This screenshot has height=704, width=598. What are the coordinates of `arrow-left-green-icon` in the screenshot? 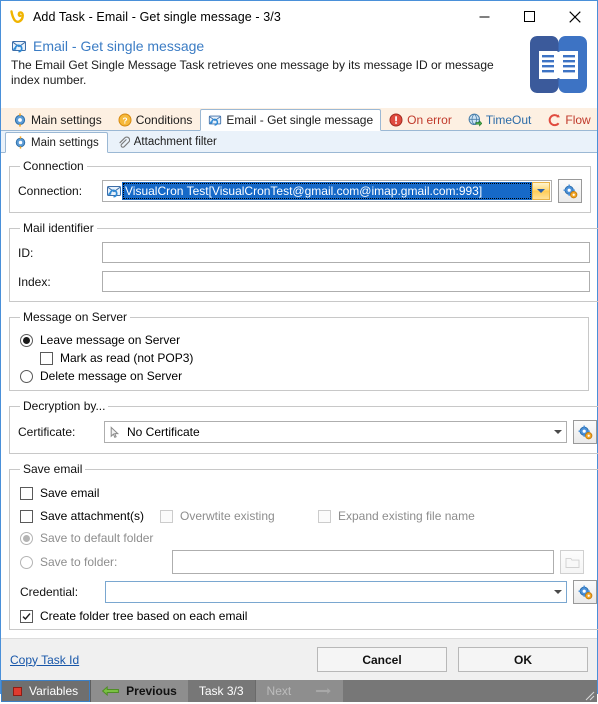 It's located at (110, 691).